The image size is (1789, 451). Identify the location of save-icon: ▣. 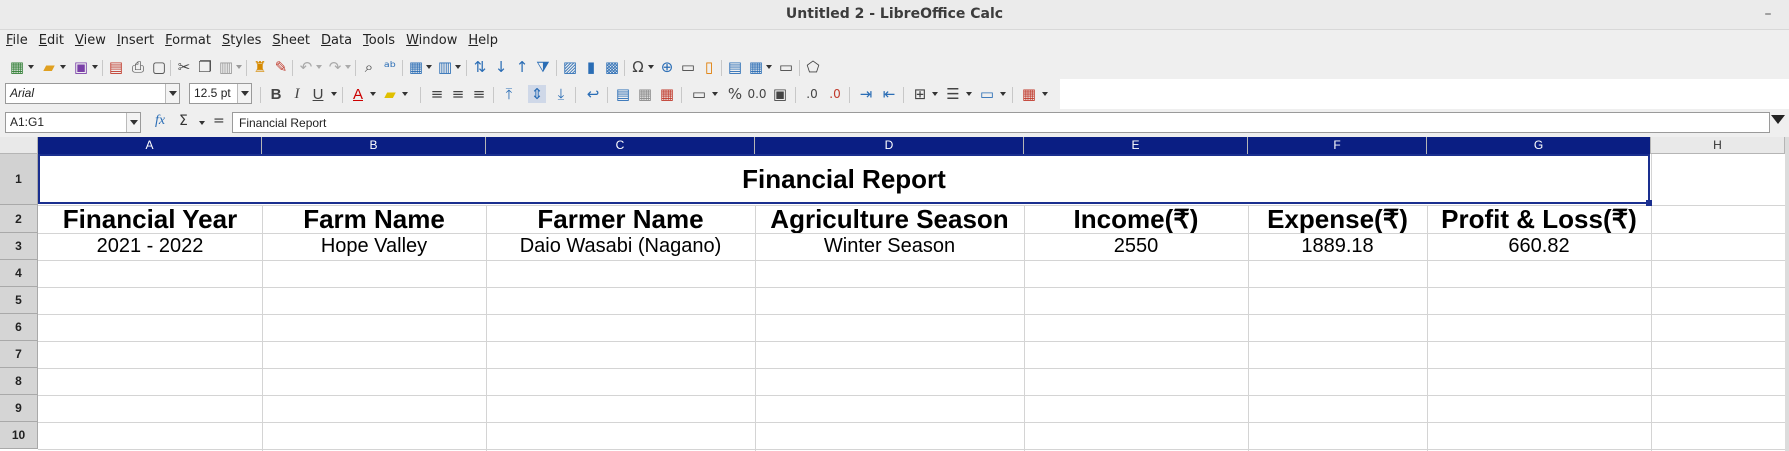
(81, 67).